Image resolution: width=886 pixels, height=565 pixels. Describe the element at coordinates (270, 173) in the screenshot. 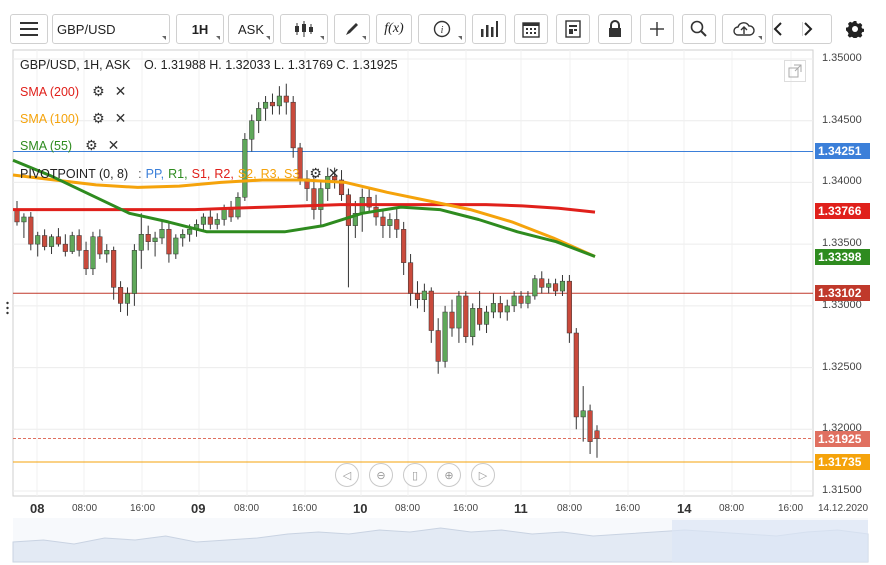

I see `pivot-r3: R3,` at that location.